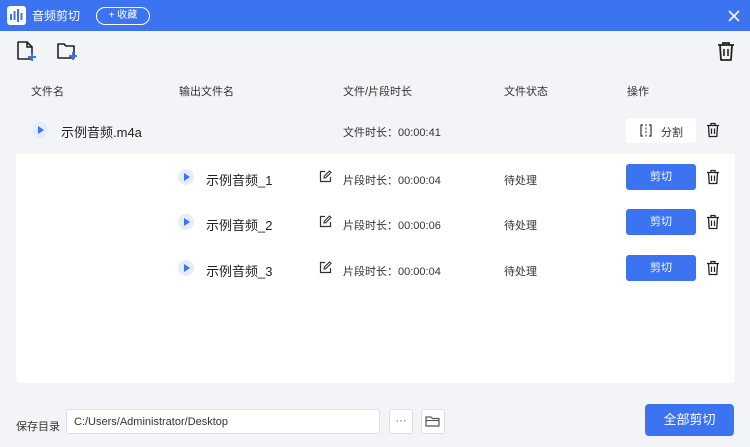  I want to click on split-icon, so click(646, 130).